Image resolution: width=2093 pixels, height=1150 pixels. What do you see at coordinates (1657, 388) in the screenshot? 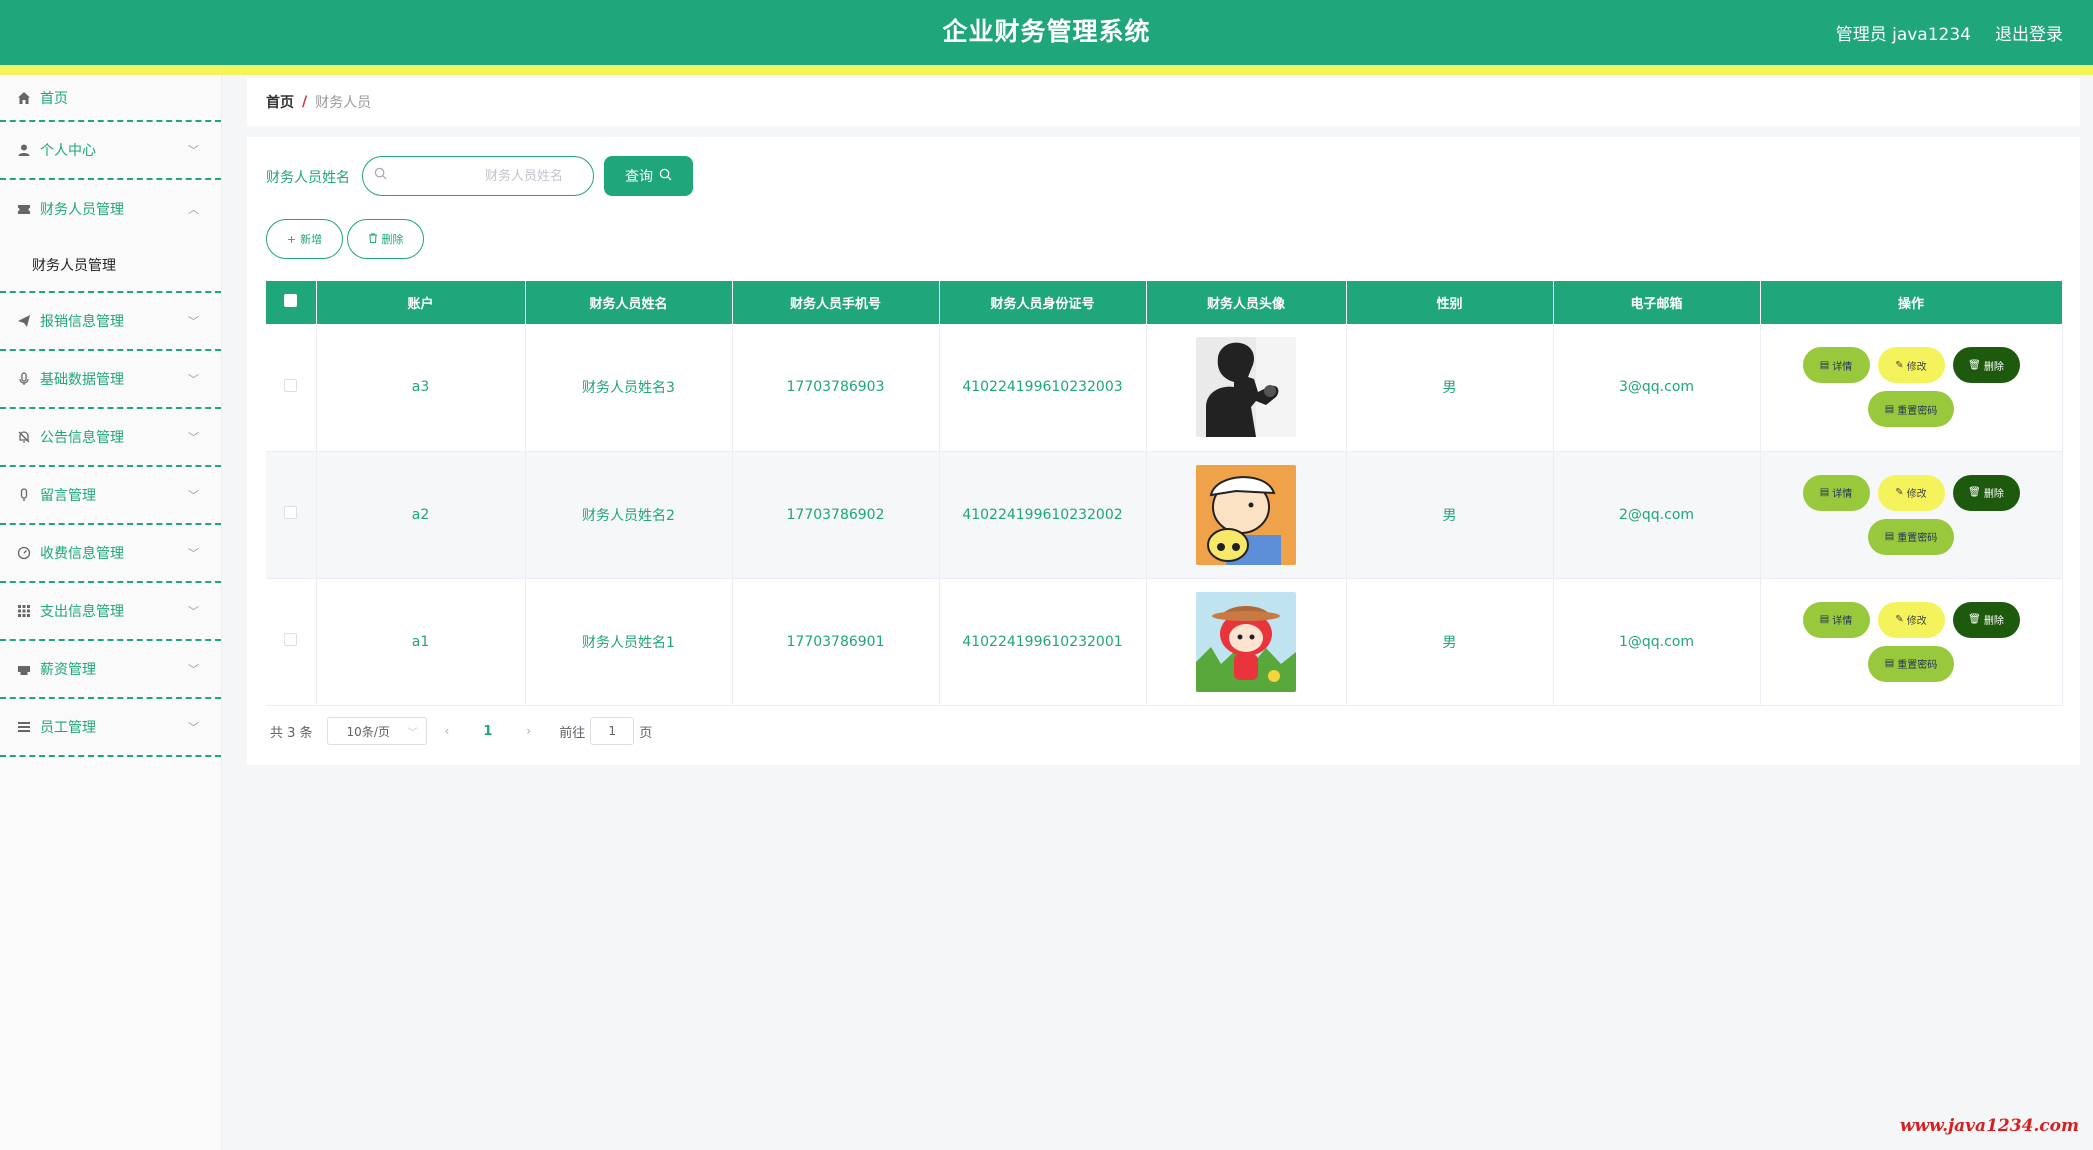
I see `email-cell: 3@qq.com` at bounding box center [1657, 388].